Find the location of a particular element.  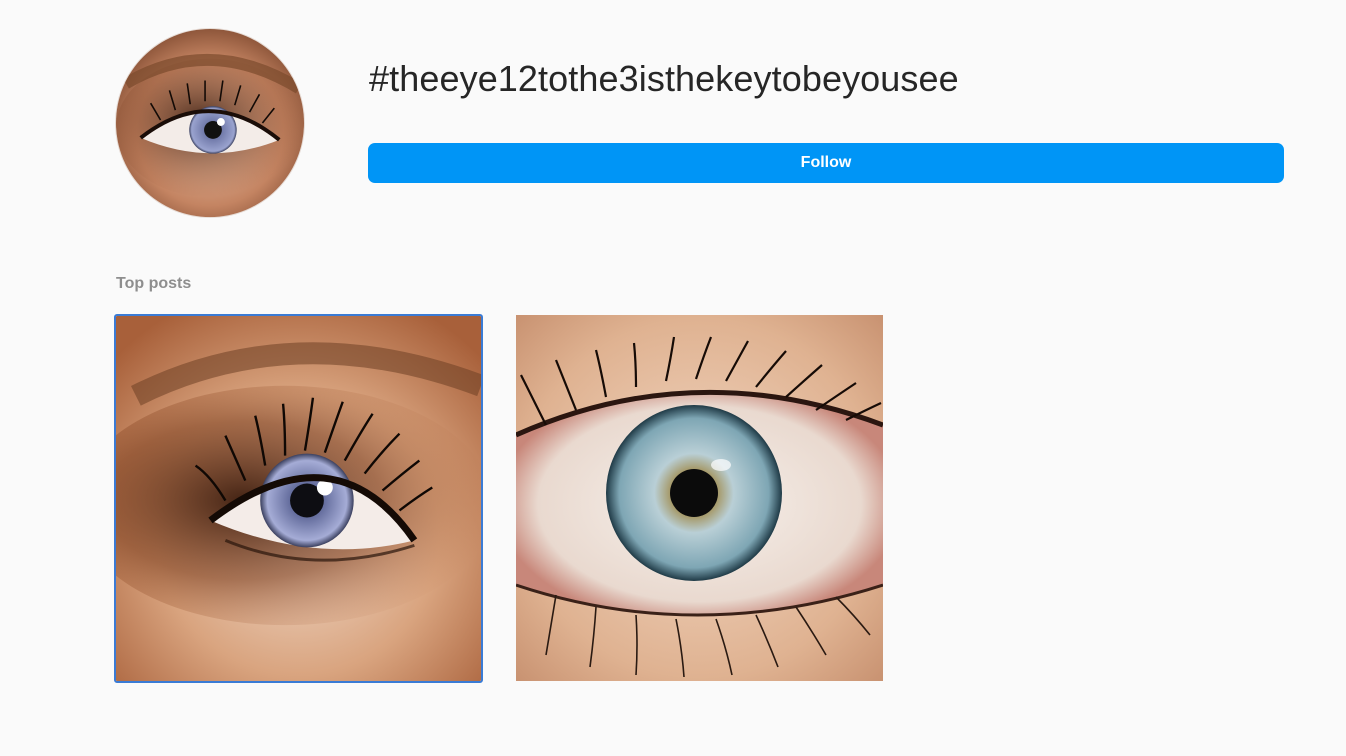

brown-smoky-eye-photo-icon is located at coordinates (298, 498).